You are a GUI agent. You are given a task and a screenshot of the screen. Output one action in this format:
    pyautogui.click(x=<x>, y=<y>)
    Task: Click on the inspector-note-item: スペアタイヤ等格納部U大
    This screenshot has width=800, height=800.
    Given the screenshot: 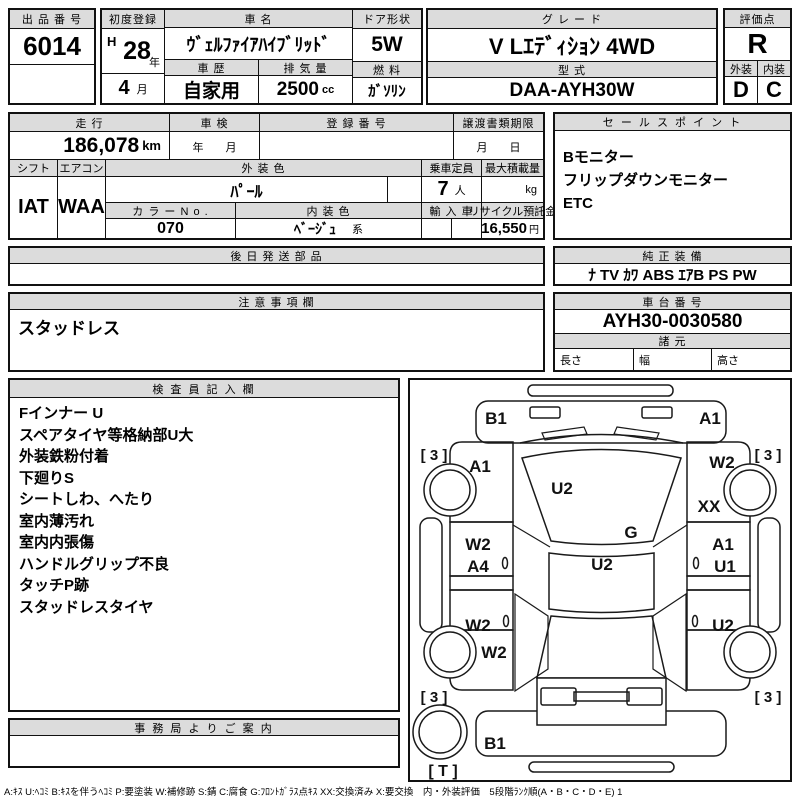 What is the action you would take?
    pyautogui.click(x=106, y=435)
    